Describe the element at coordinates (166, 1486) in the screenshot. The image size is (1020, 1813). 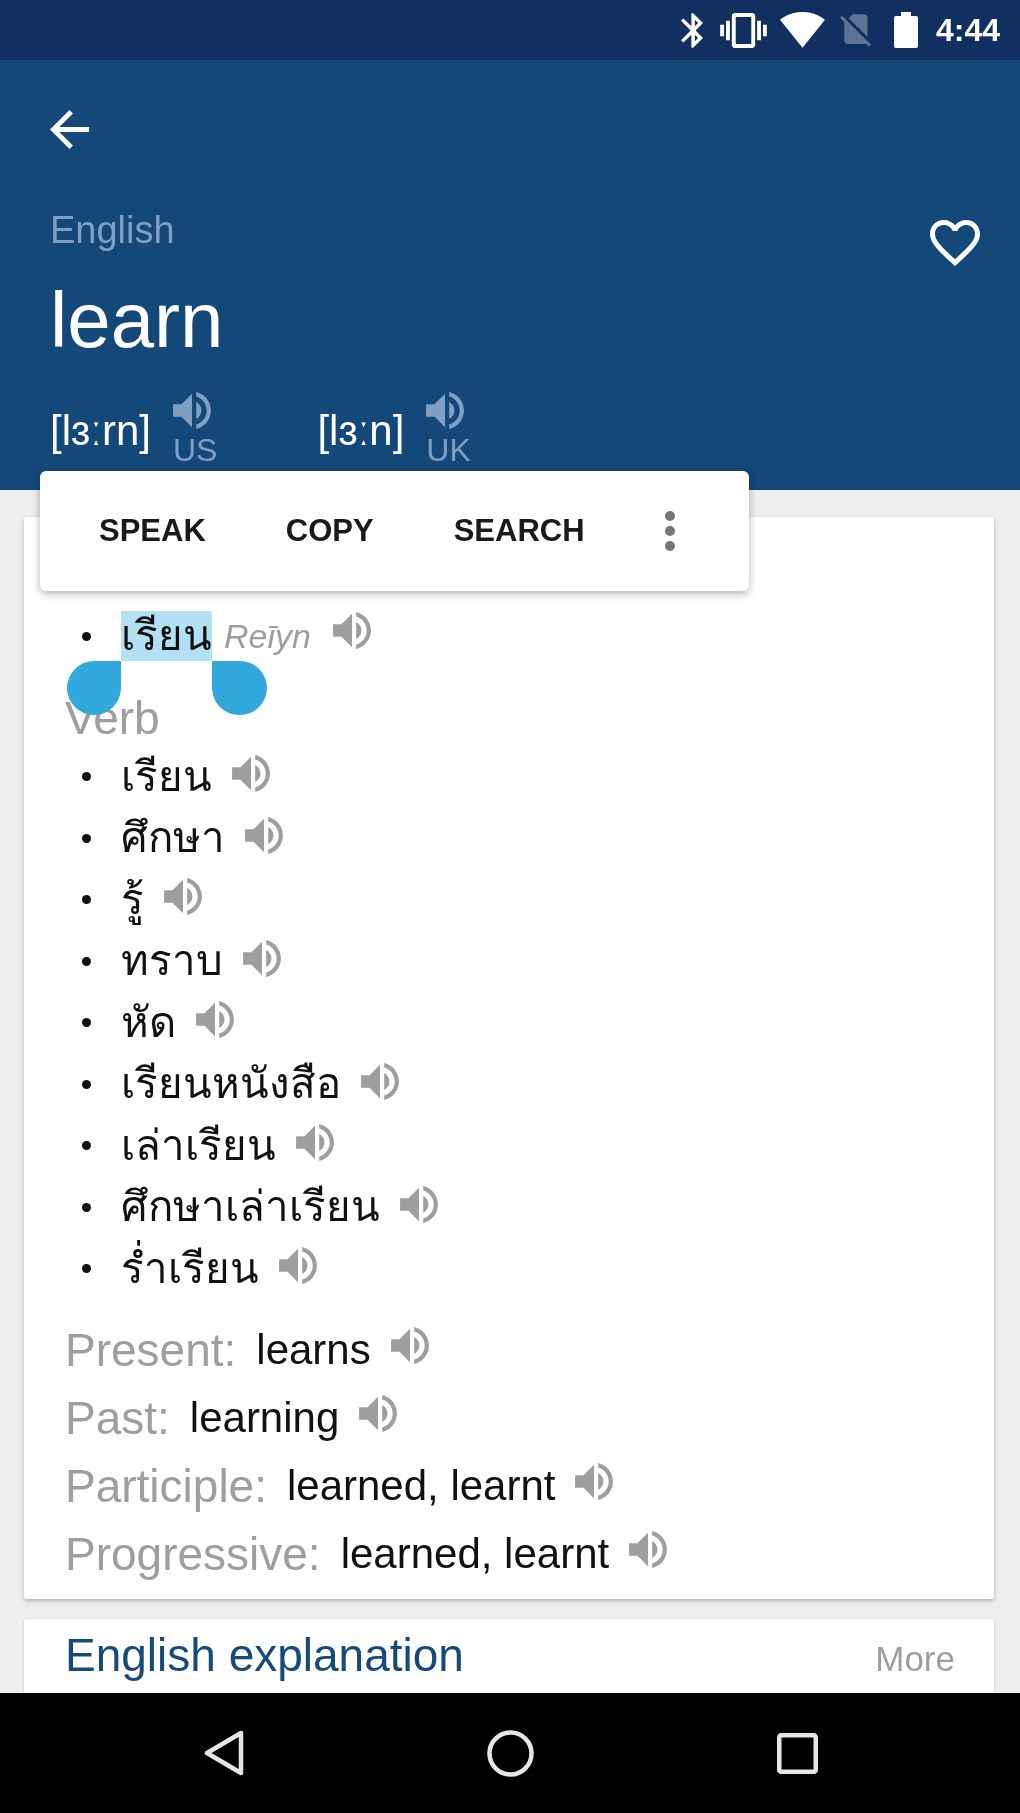
I see `form-label: Participle:` at that location.